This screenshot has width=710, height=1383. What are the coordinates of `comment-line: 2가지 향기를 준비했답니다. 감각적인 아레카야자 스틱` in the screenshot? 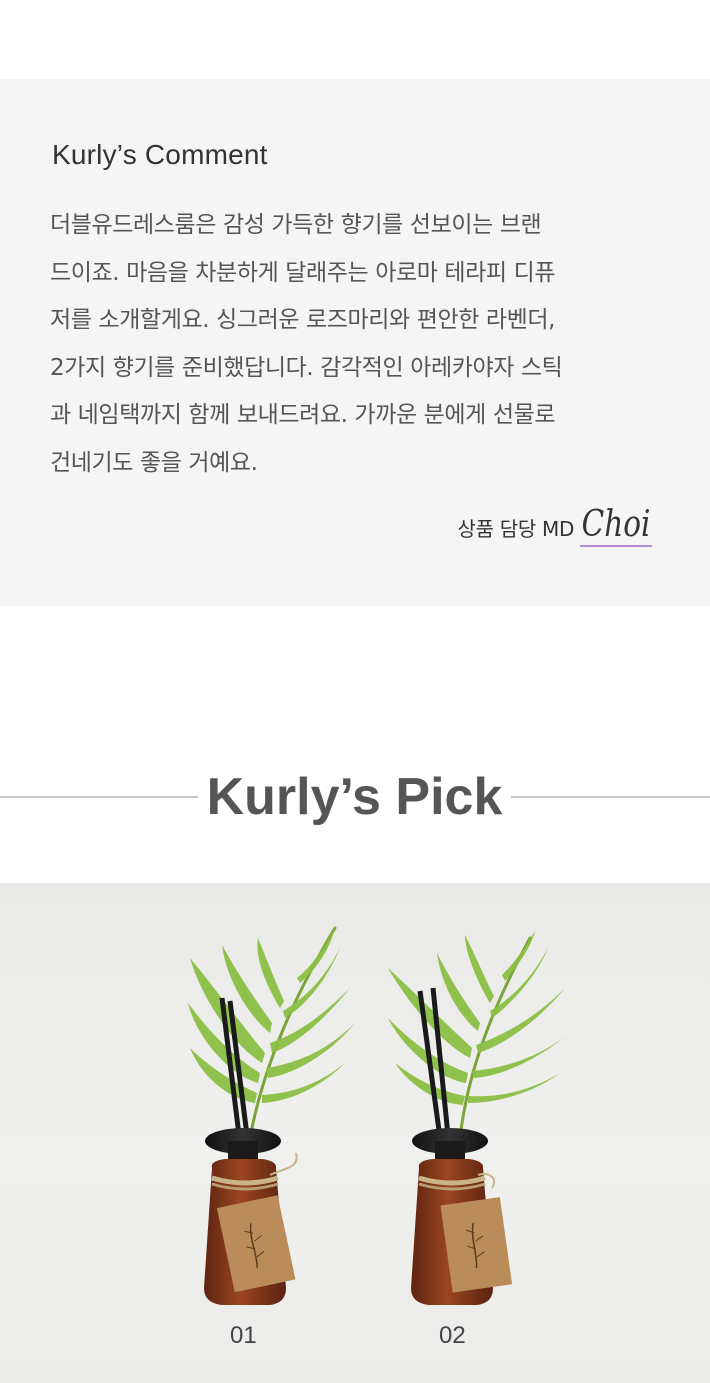 It's located at (306, 367).